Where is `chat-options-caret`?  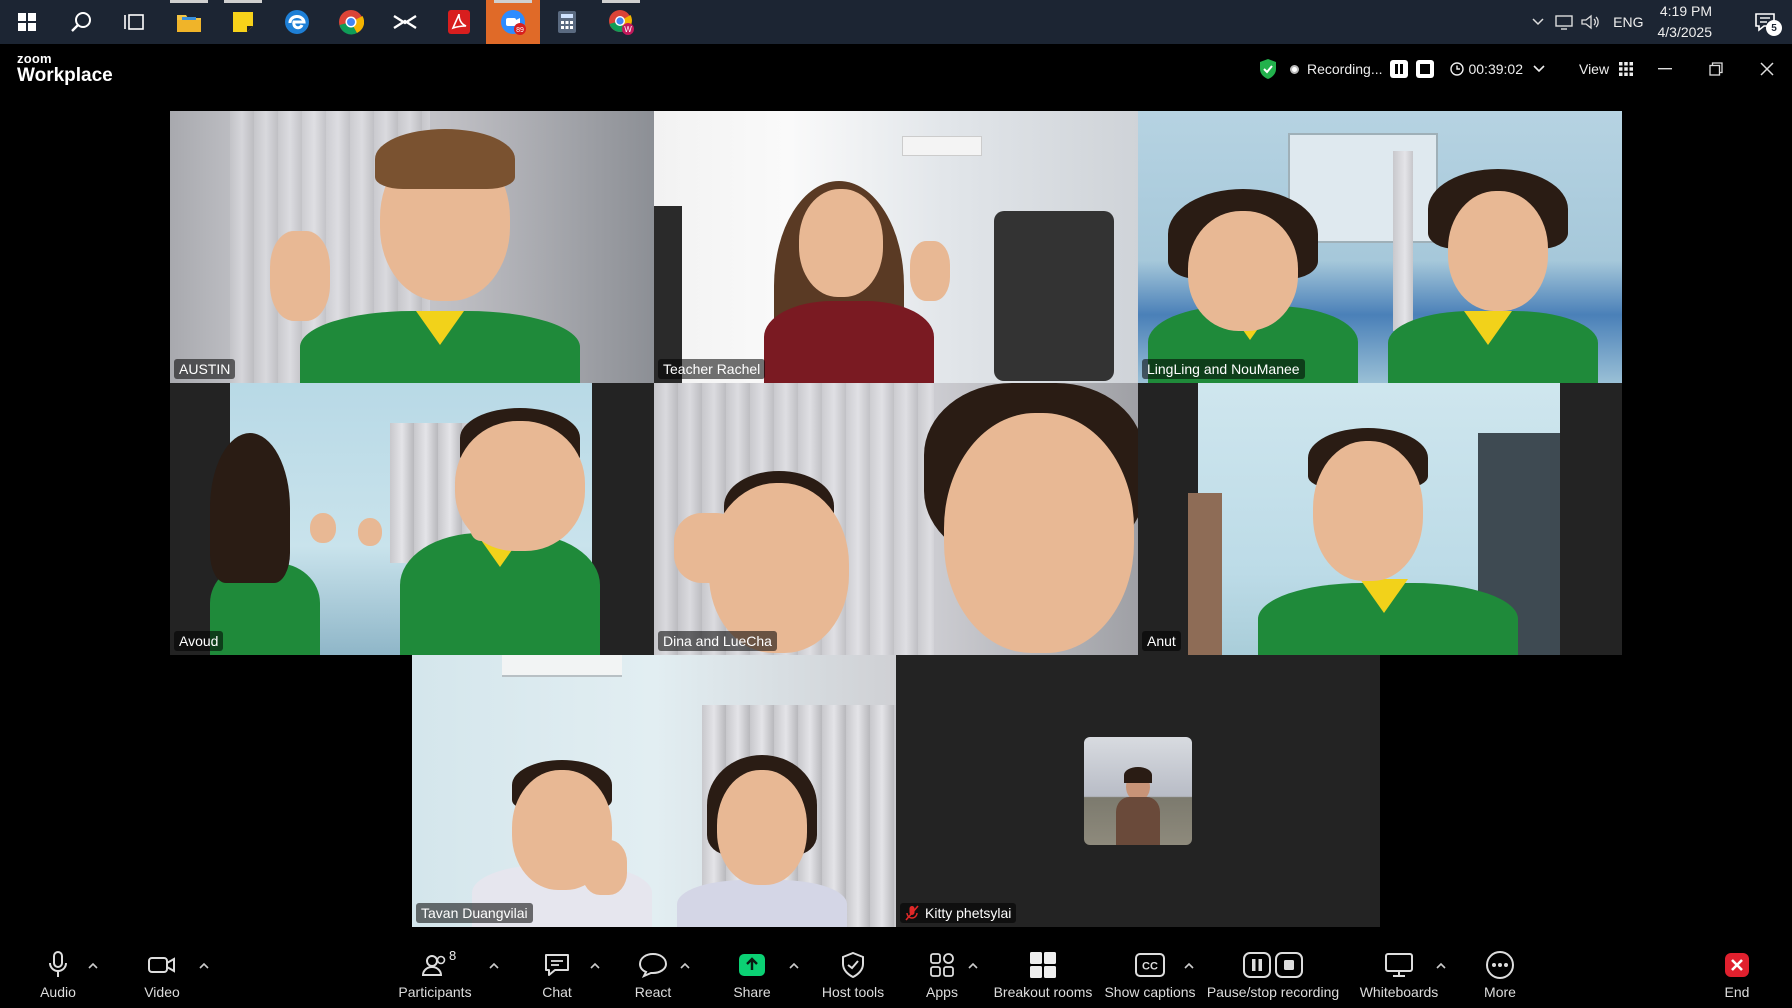 chat-options-caret is located at coordinates (595, 965).